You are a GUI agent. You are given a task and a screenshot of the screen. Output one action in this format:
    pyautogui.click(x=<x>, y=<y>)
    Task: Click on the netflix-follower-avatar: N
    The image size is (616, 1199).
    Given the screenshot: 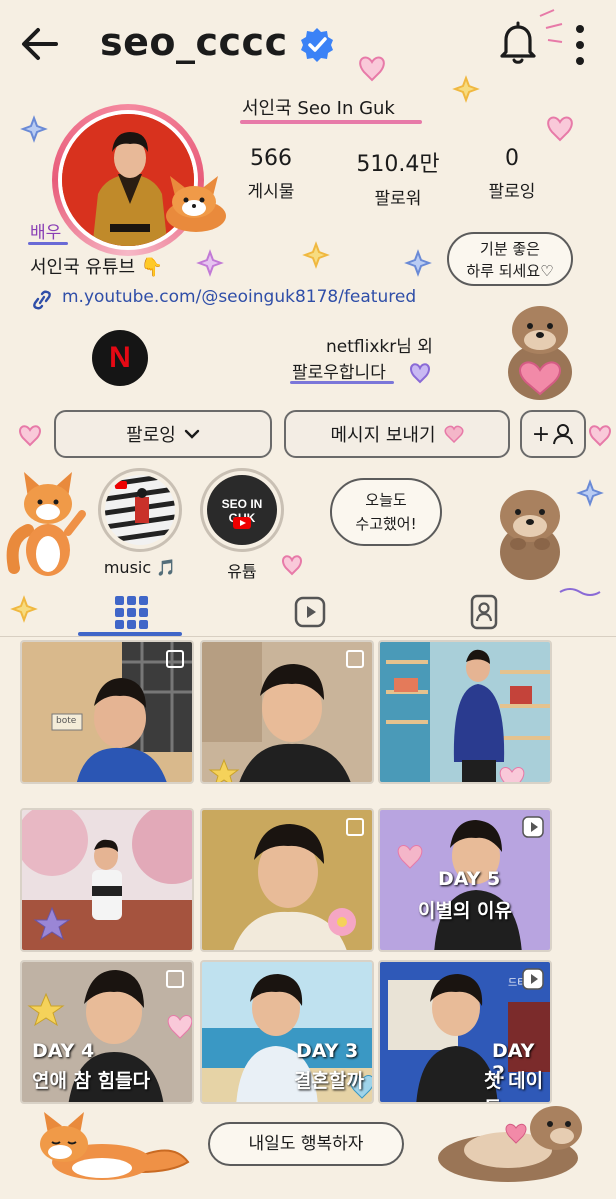 What is the action you would take?
    pyautogui.click(x=120, y=358)
    